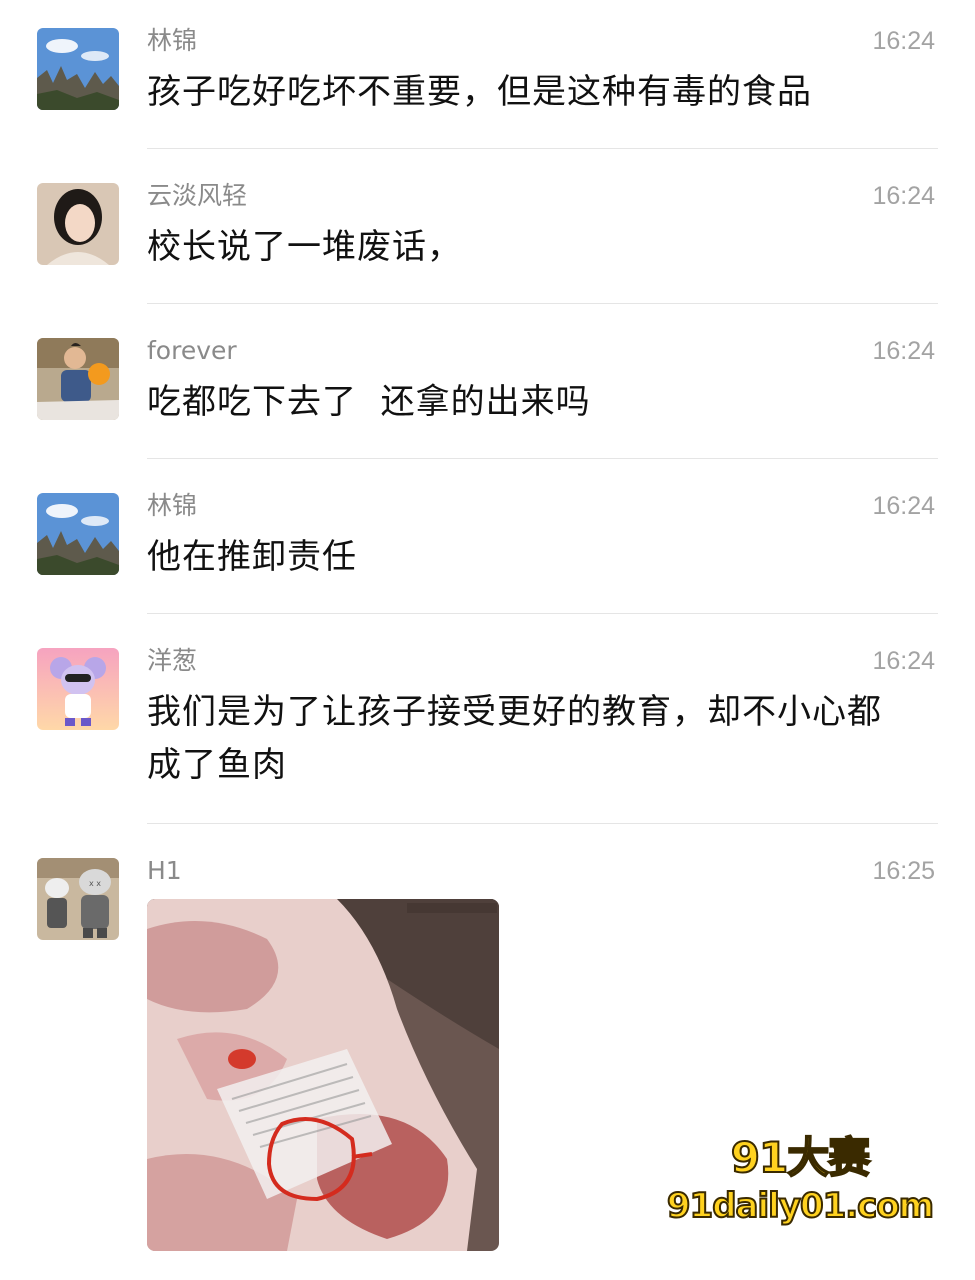 This screenshot has width=975, height=1280. I want to click on child-balloon-avatar-icon, so click(78, 379).